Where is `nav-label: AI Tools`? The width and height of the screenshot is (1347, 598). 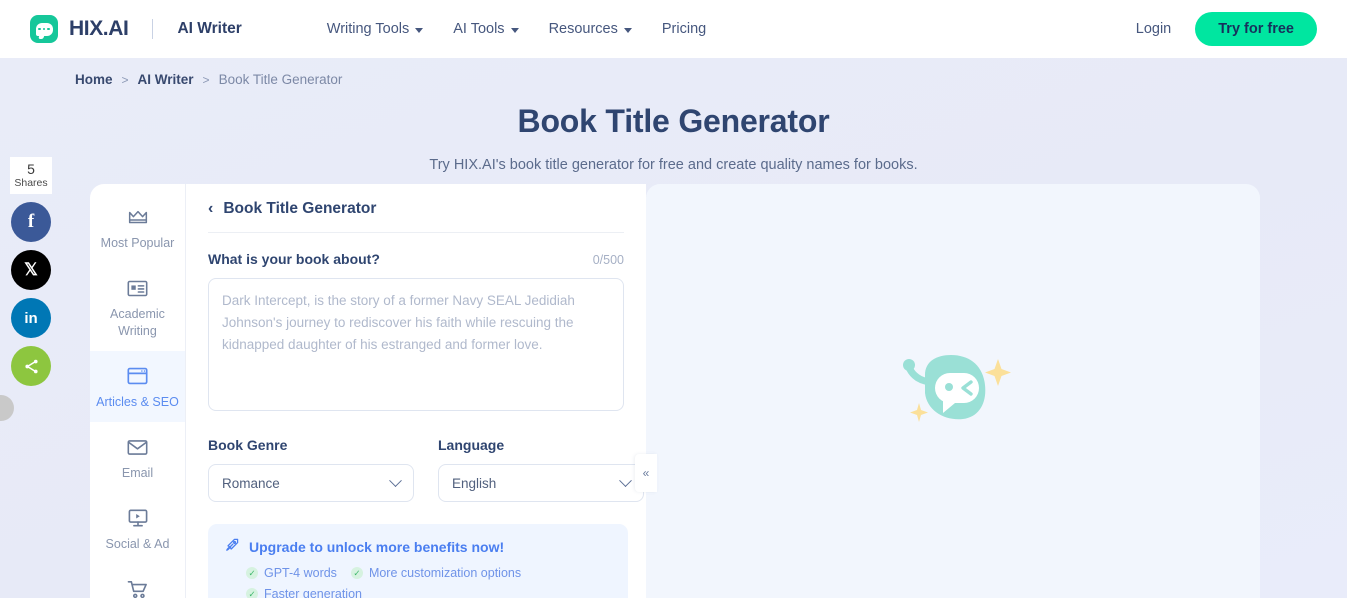 nav-label: AI Tools is located at coordinates (479, 29).